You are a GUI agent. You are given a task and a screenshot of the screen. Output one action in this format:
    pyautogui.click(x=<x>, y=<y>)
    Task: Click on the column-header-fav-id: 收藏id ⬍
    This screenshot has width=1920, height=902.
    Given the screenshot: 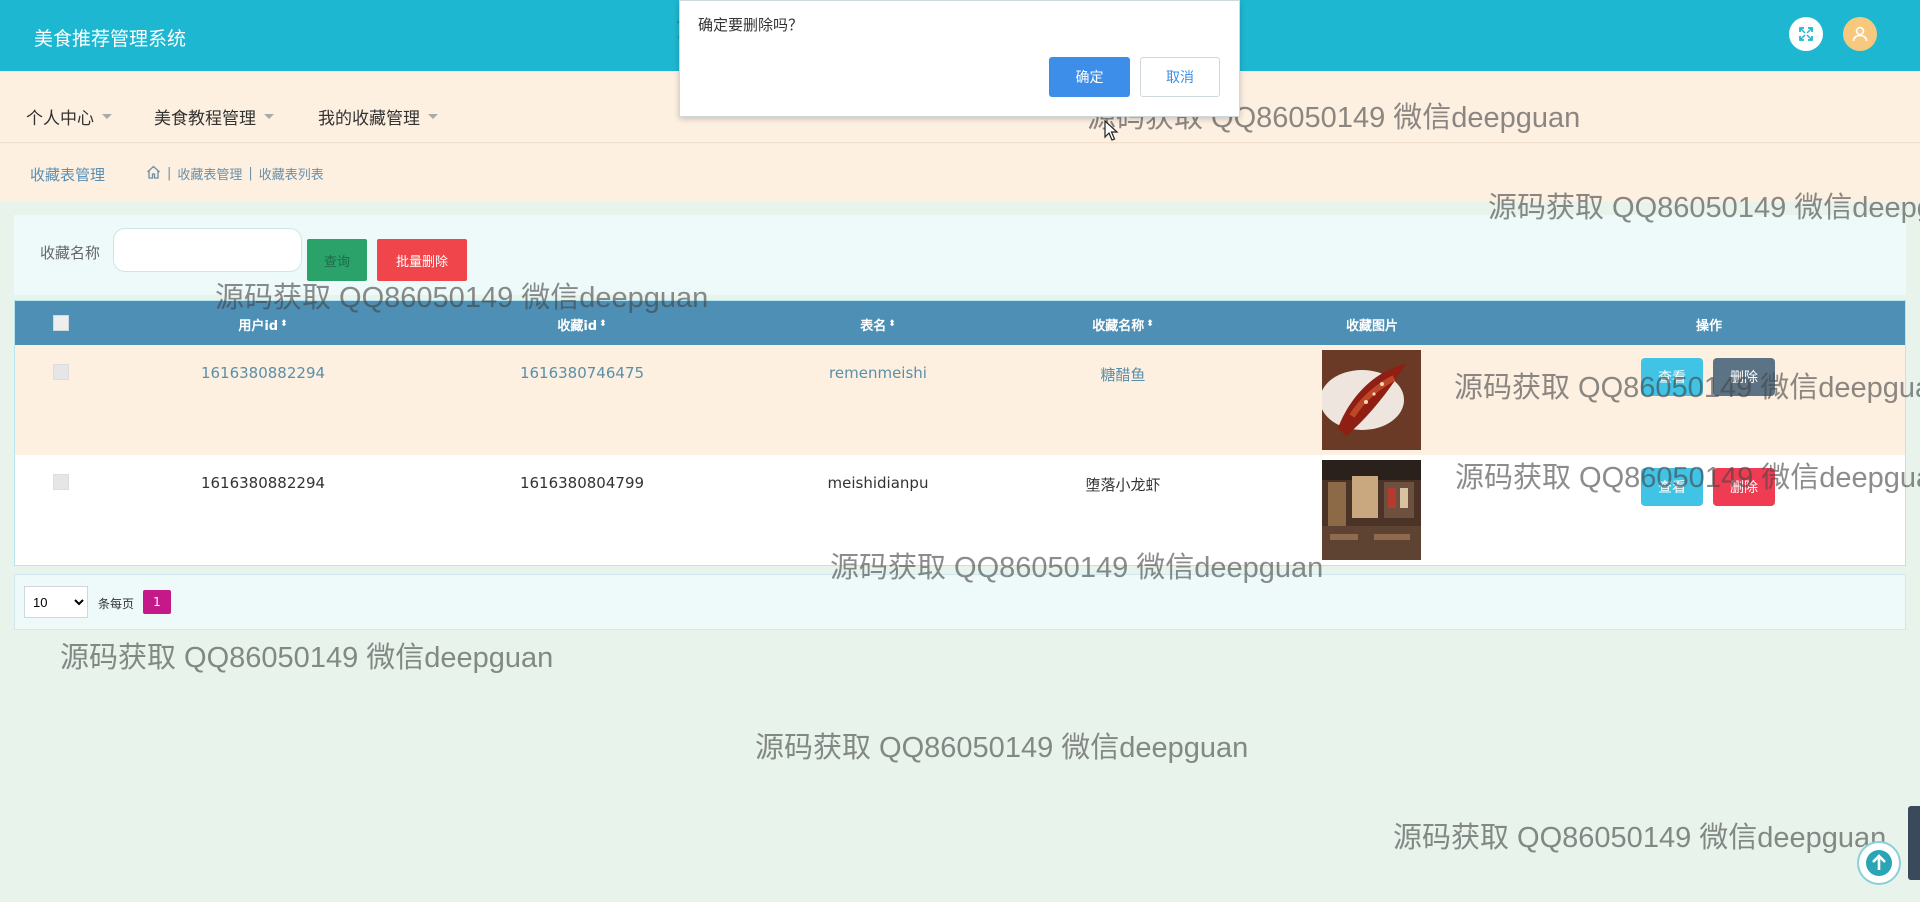 What is the action you would take?
    pyautogui.click(x=581, y=324)
    